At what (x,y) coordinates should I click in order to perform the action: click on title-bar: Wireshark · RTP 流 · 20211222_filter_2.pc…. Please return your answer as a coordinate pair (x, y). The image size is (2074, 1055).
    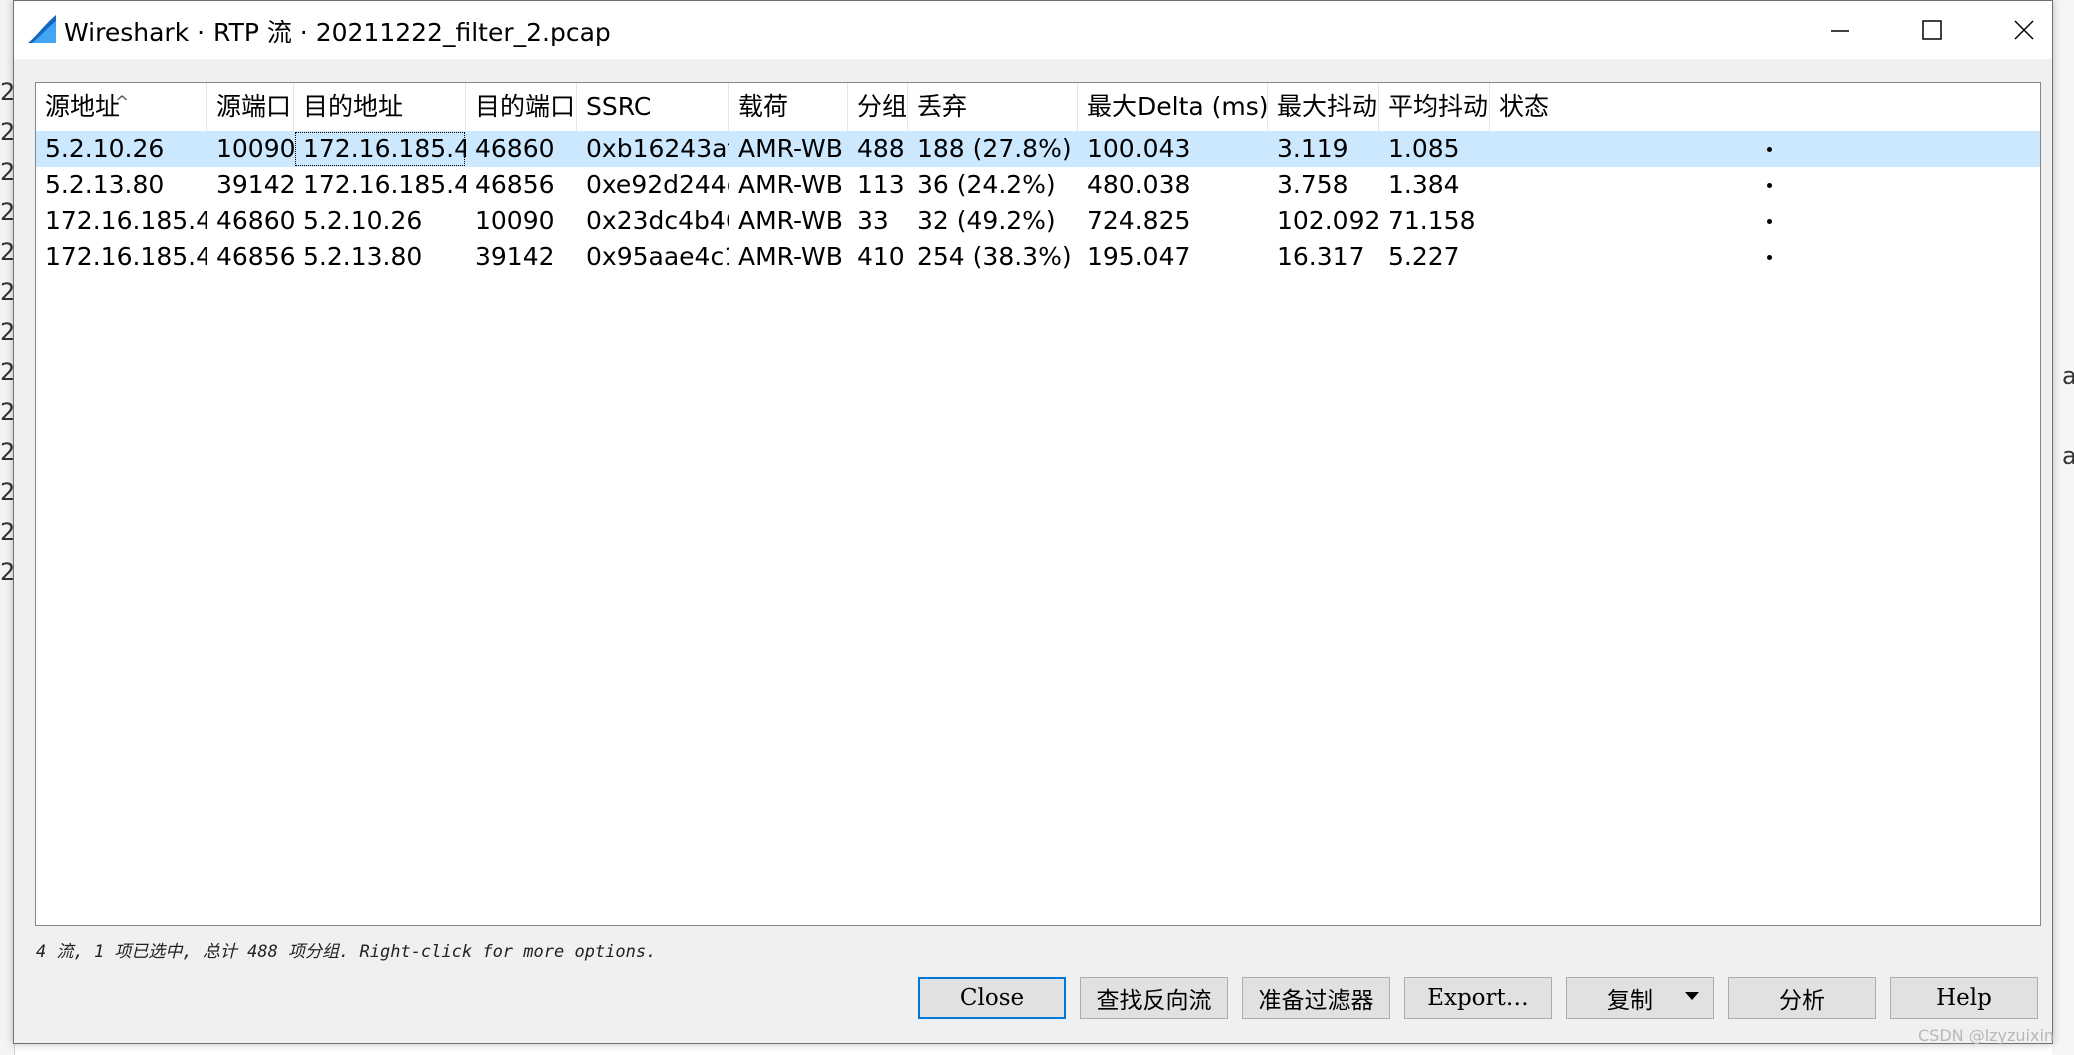
    Looking at the image, I should click on (1033, 30).